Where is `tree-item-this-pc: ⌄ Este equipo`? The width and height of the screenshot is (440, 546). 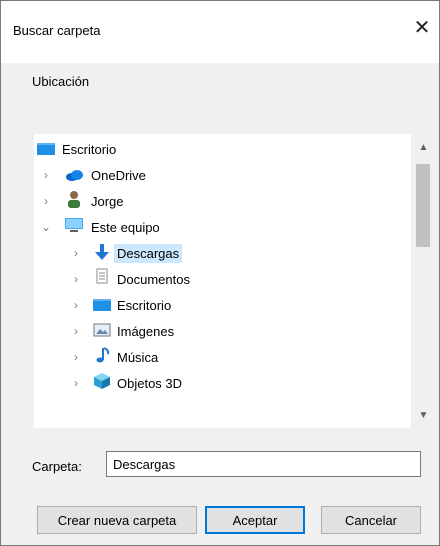
tree-item-this-pc: ⌄ Este equipo is located at coordinates (218, 227).